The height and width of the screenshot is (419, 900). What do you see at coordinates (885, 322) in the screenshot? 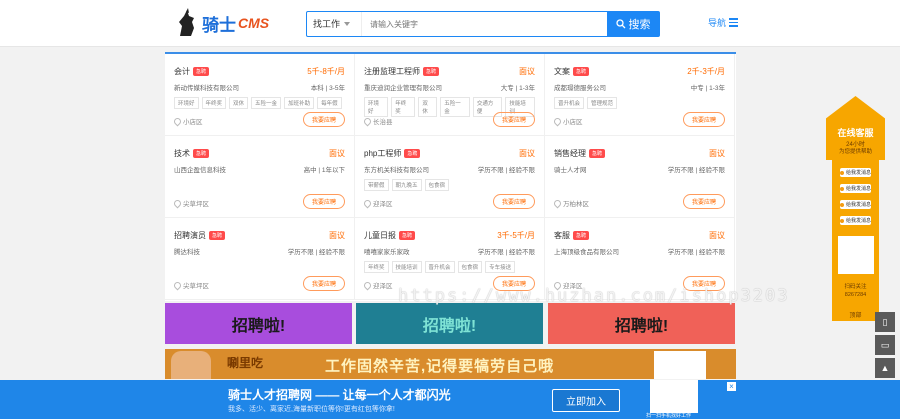
I see `mobile-icon: ▯` at bounding box center [885, 322].